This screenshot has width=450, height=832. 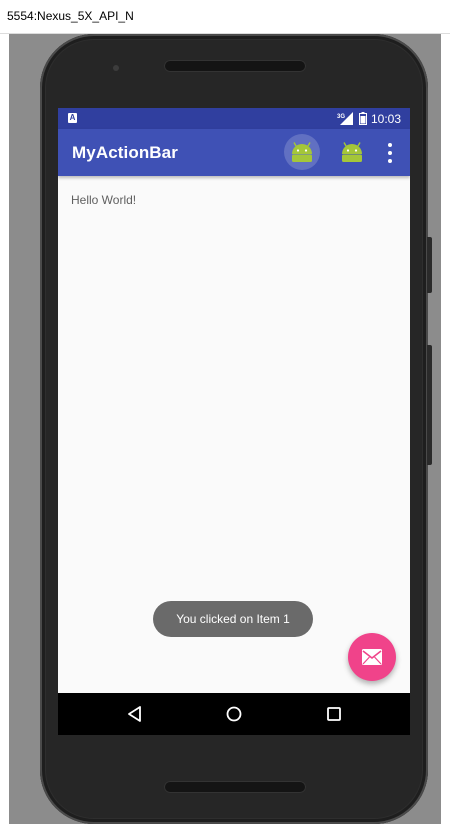 What do you see at coordinates (104, 200) in the screenshot?
I see `hello-world-text: Hello World!` at bounding box center [104, 200].